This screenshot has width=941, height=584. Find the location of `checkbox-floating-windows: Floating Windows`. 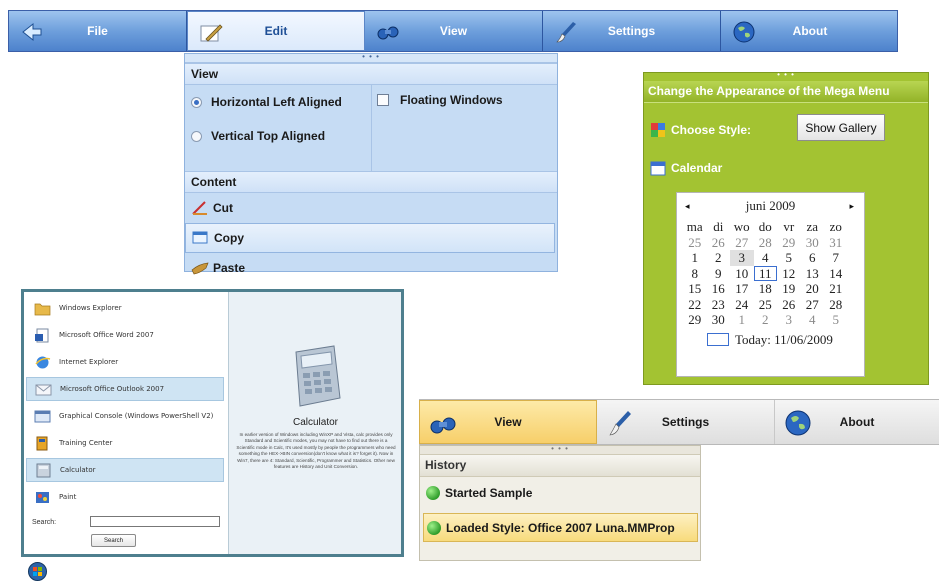

checkbox-floating-windows: Floating Windows is located at coordinates (440, 100).